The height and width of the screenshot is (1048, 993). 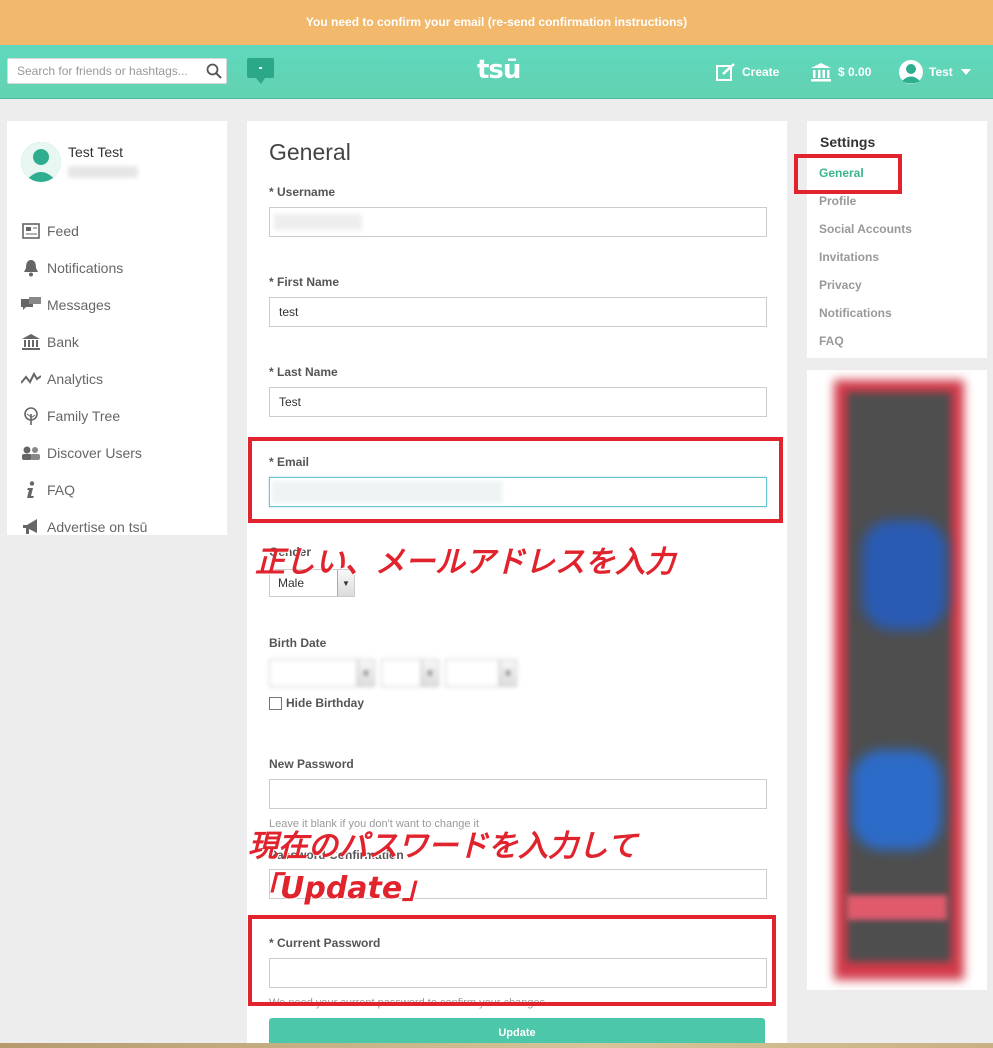 I want to click on sidebar-item-discover-users: Discover Users, so click(x=121, y=452).